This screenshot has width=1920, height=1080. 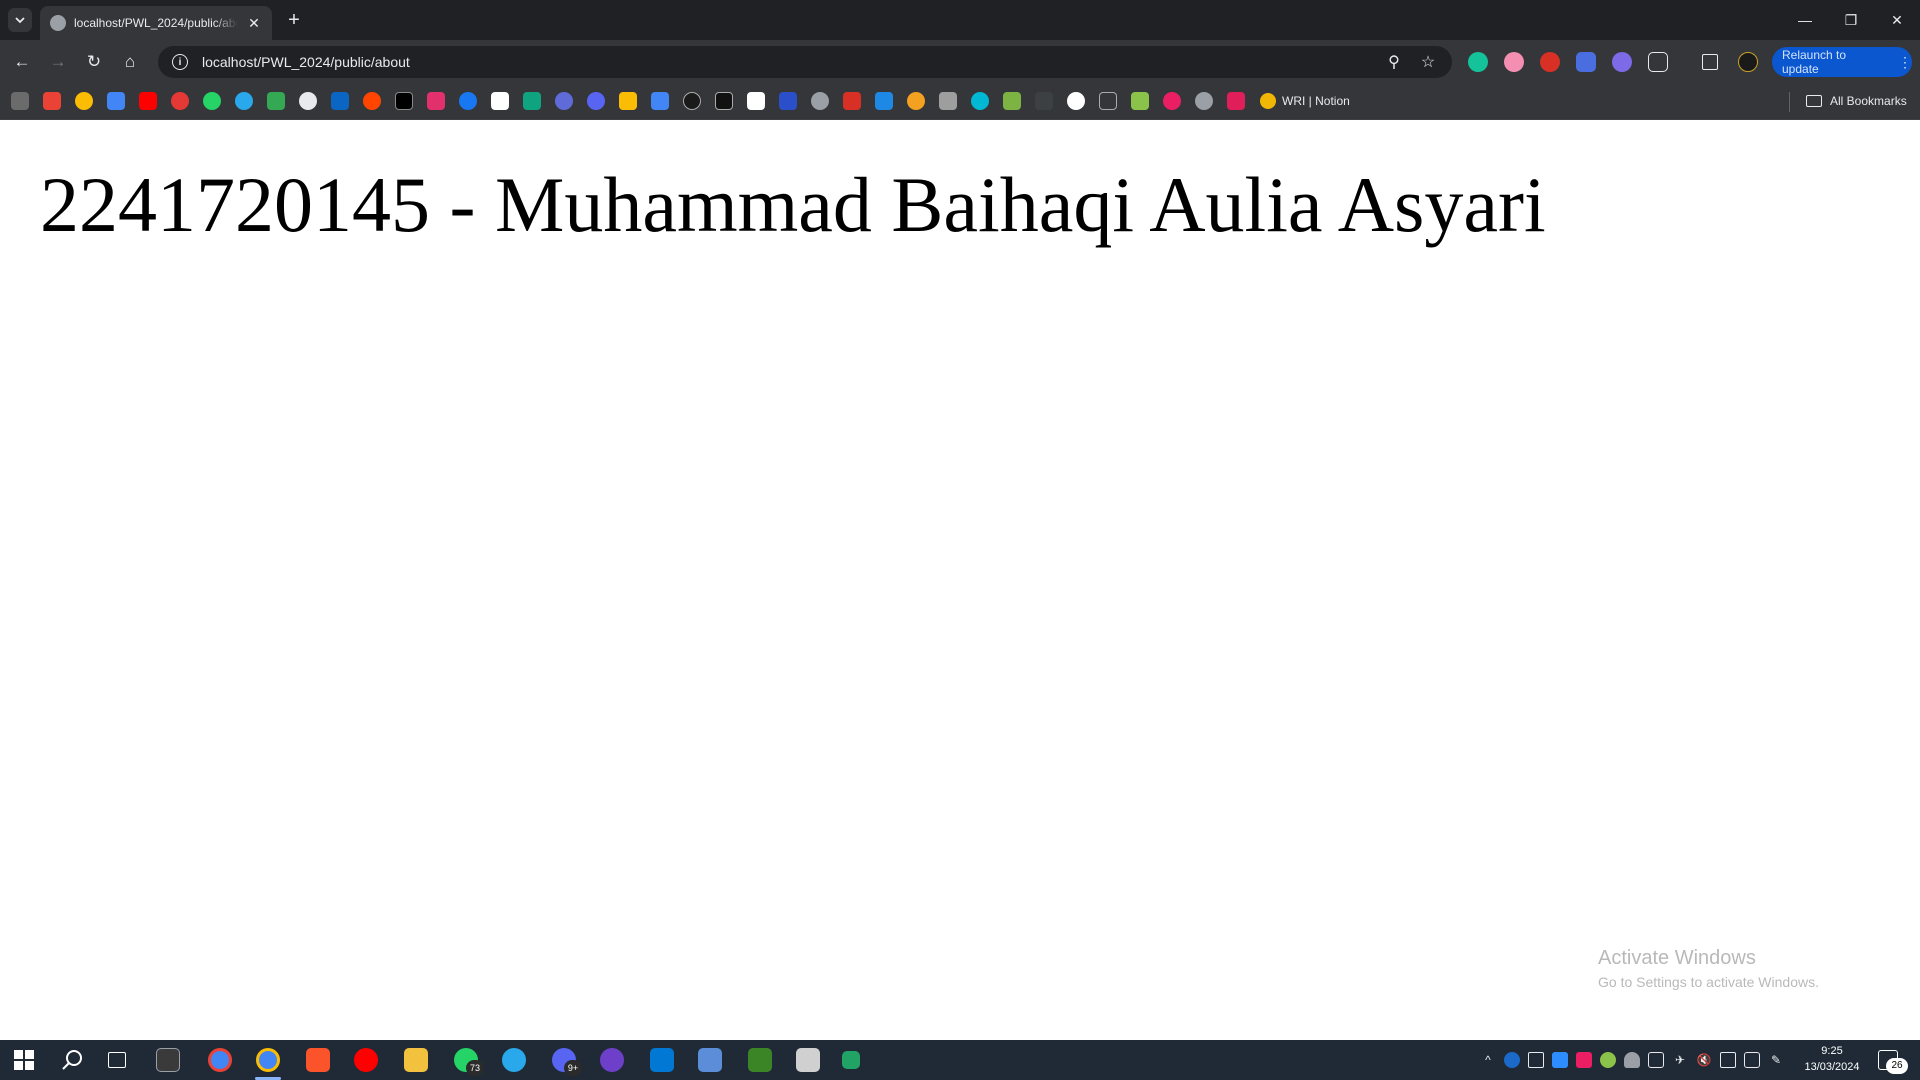 What do you see at coordinates (84, 101) in the screenshot?
I see `bookmark-google-icon` at bounding box center [84, 101].